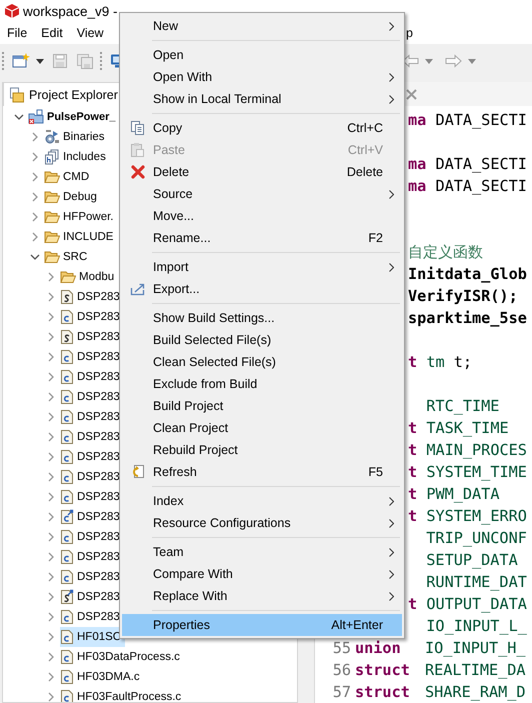 Image resolution: width=532 pixels, height=703 pixels. I want to click on line-number: 55, so click(341, 648).